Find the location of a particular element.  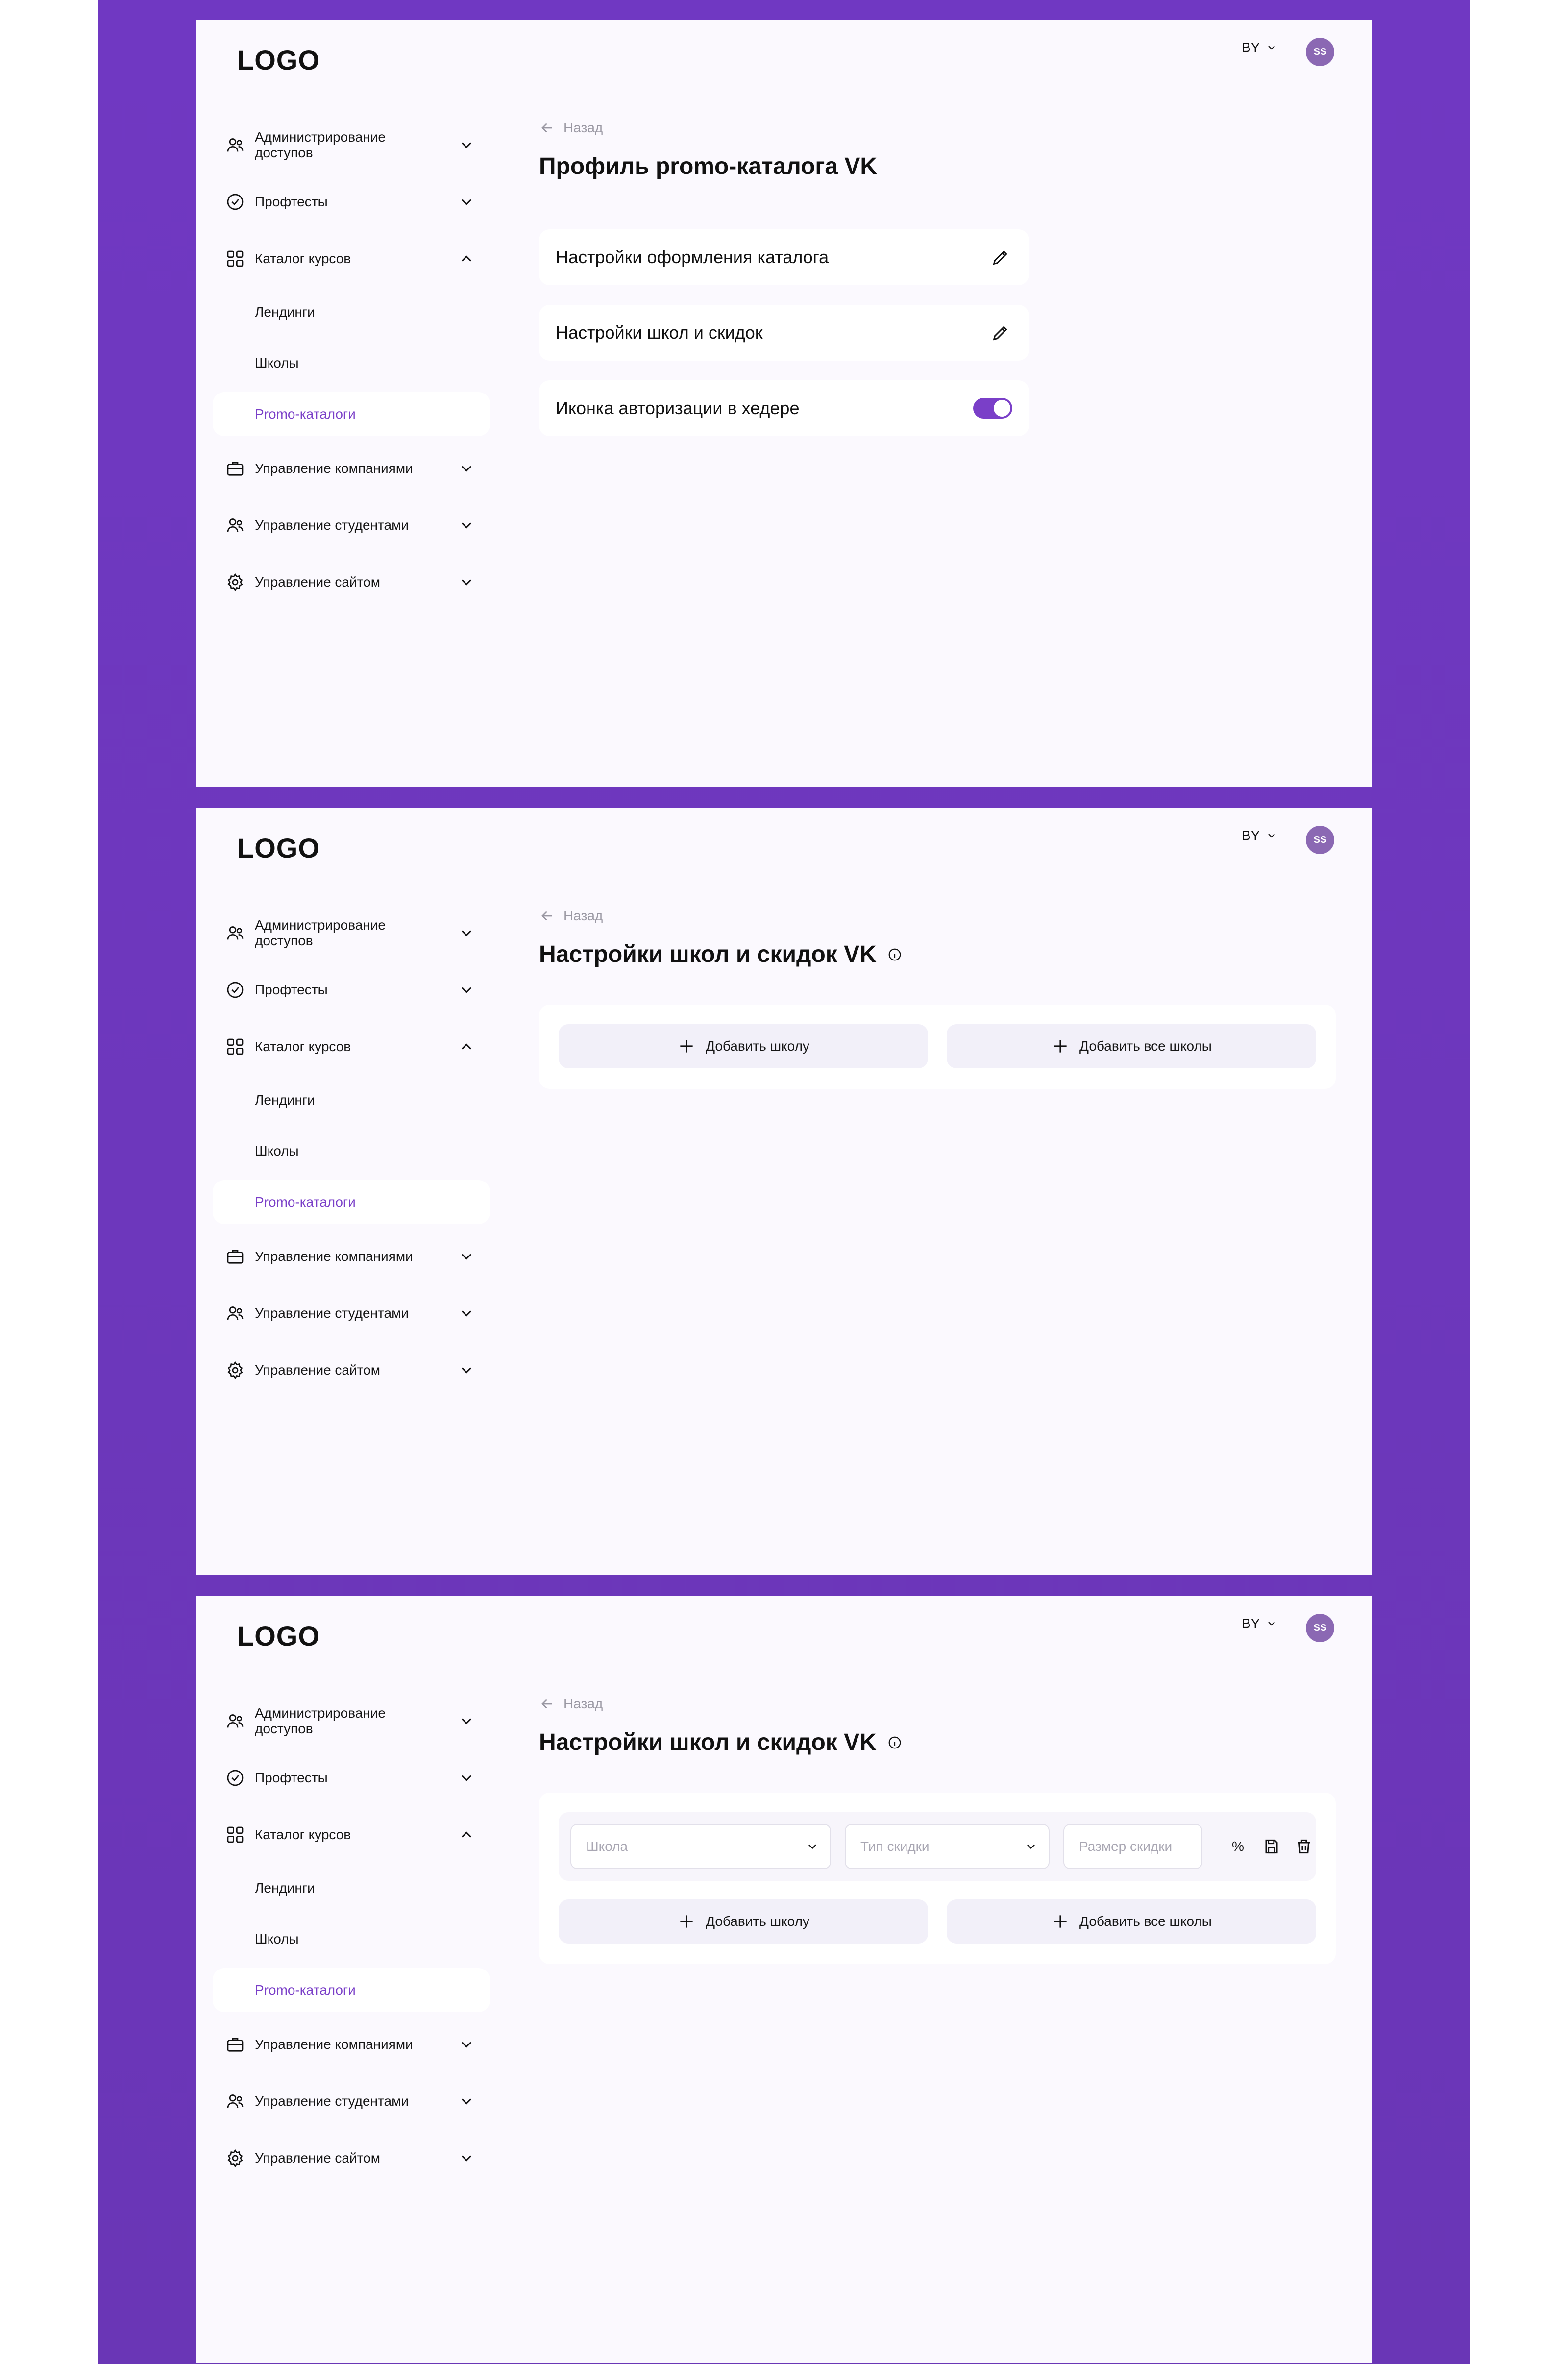

catalog-design-settings-card: Настройки оформления каталога is located at coordinates (784, 257).